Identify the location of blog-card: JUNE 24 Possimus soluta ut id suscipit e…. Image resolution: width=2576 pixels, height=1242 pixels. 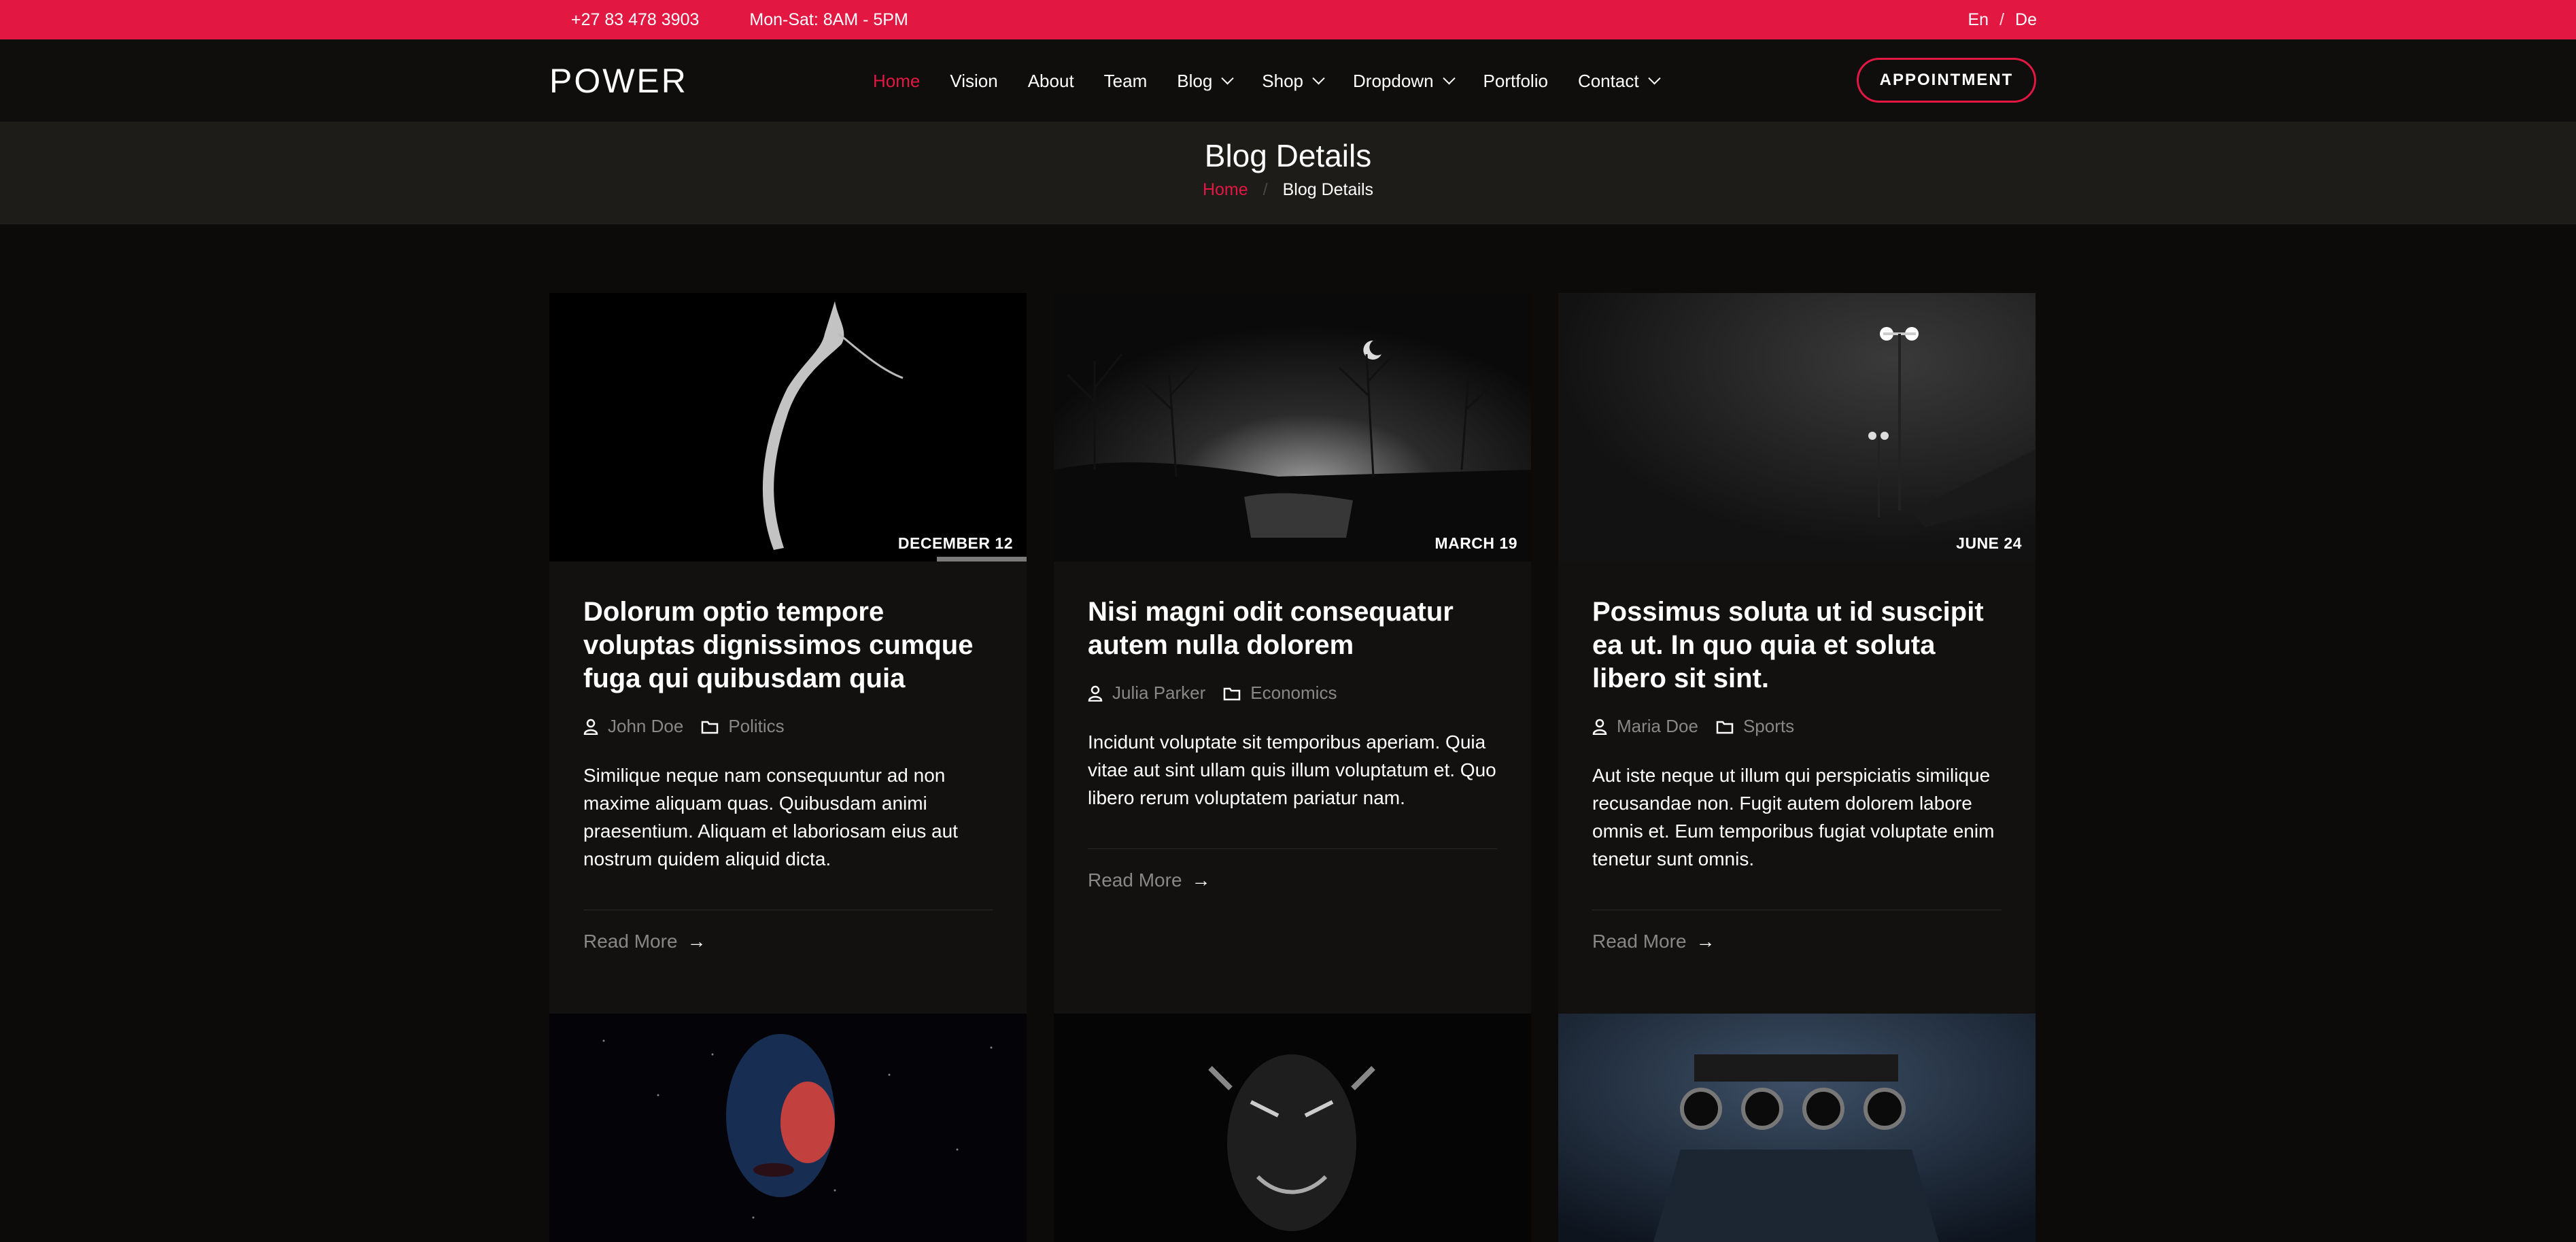
(1797, 653).